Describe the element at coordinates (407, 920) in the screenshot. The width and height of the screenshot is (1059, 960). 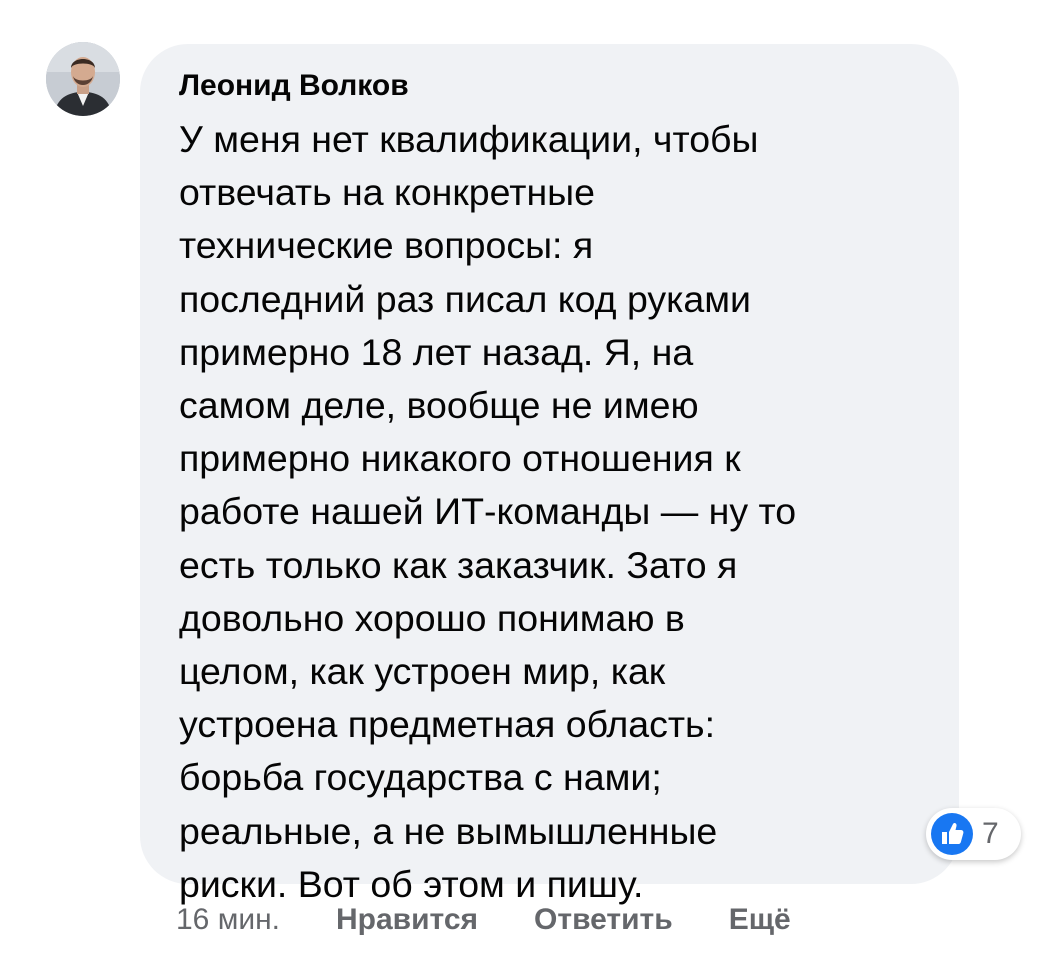
I see `like-button: Нравится` at that location.